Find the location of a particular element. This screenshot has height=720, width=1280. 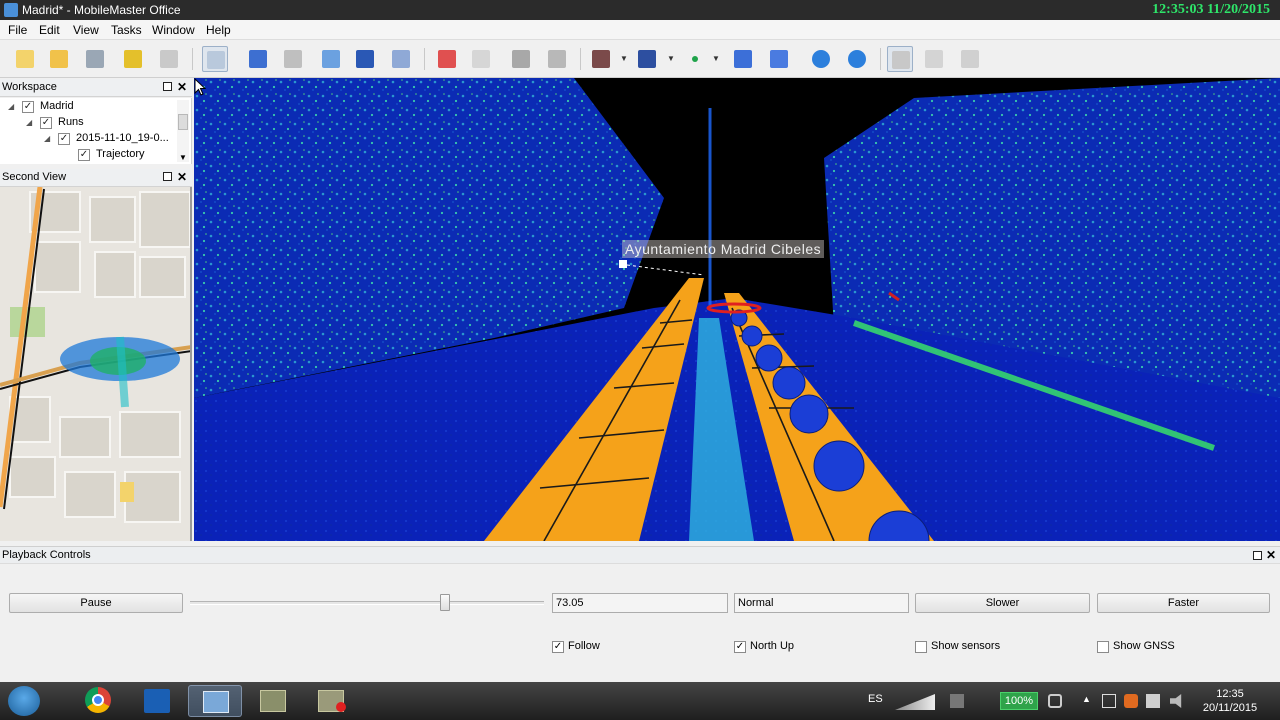

record-icon is located at coordinates (341, 707).